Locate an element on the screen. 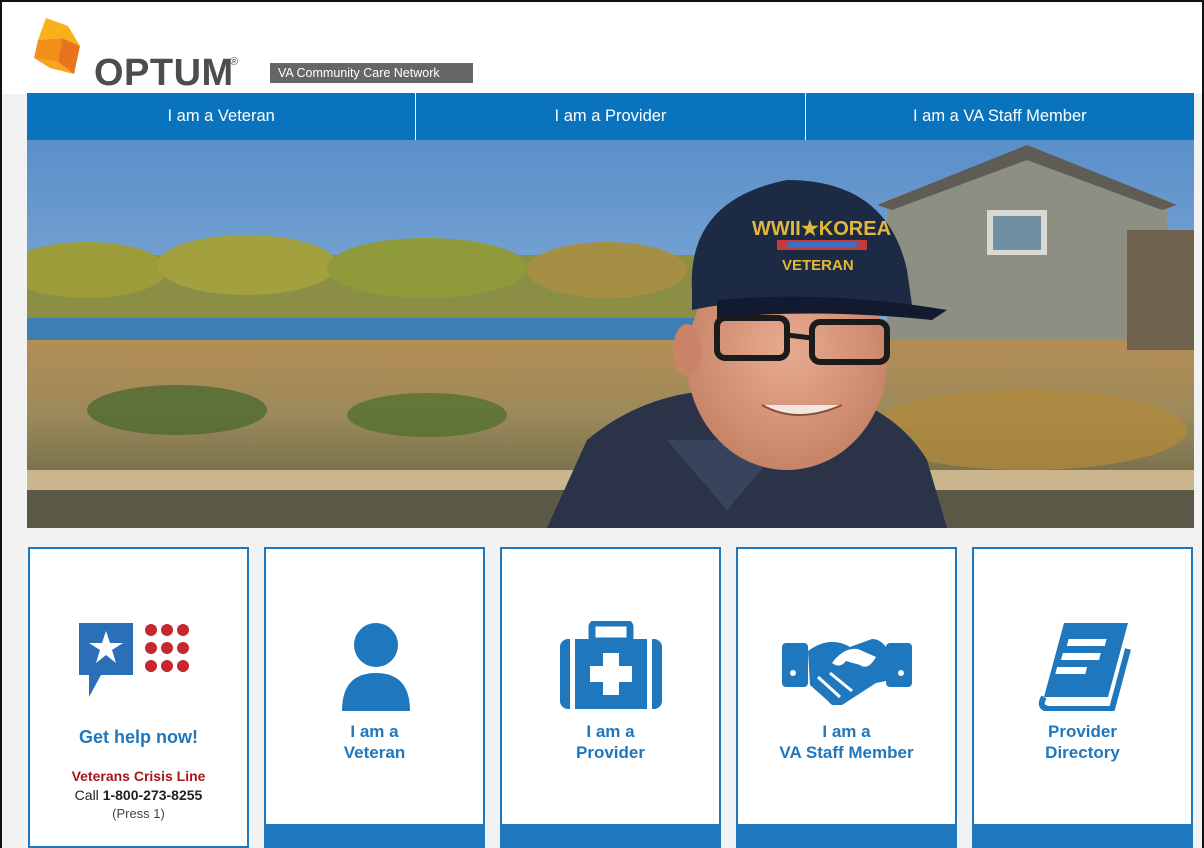 The image size is (1204, 848). crisis-chat-icon is located at coordinates (134, 660).